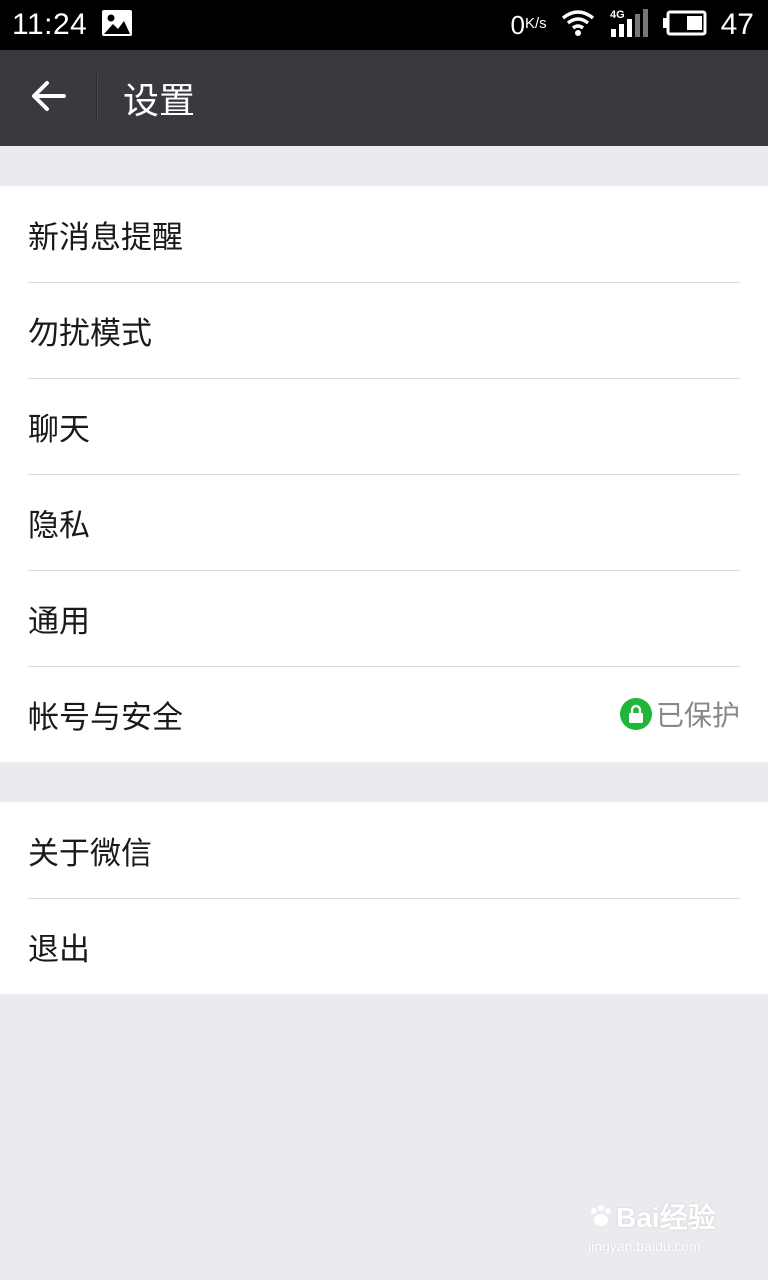  What do you see at coordinates (601, 1215) in the screenshot?
I see `paw-icon` at bounding box center [601, 1215].